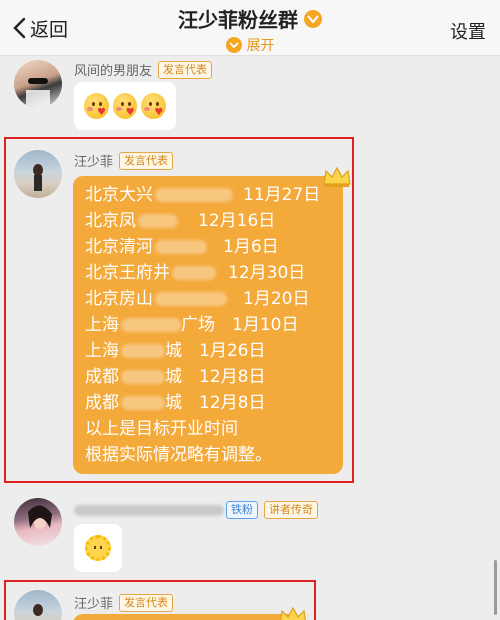 The height and width of the screenshot is (620, 500). What do you see at coordinates (313, 18) in the screenshot?
I see `verified-badge-icon` at bounding box center [313, 18].